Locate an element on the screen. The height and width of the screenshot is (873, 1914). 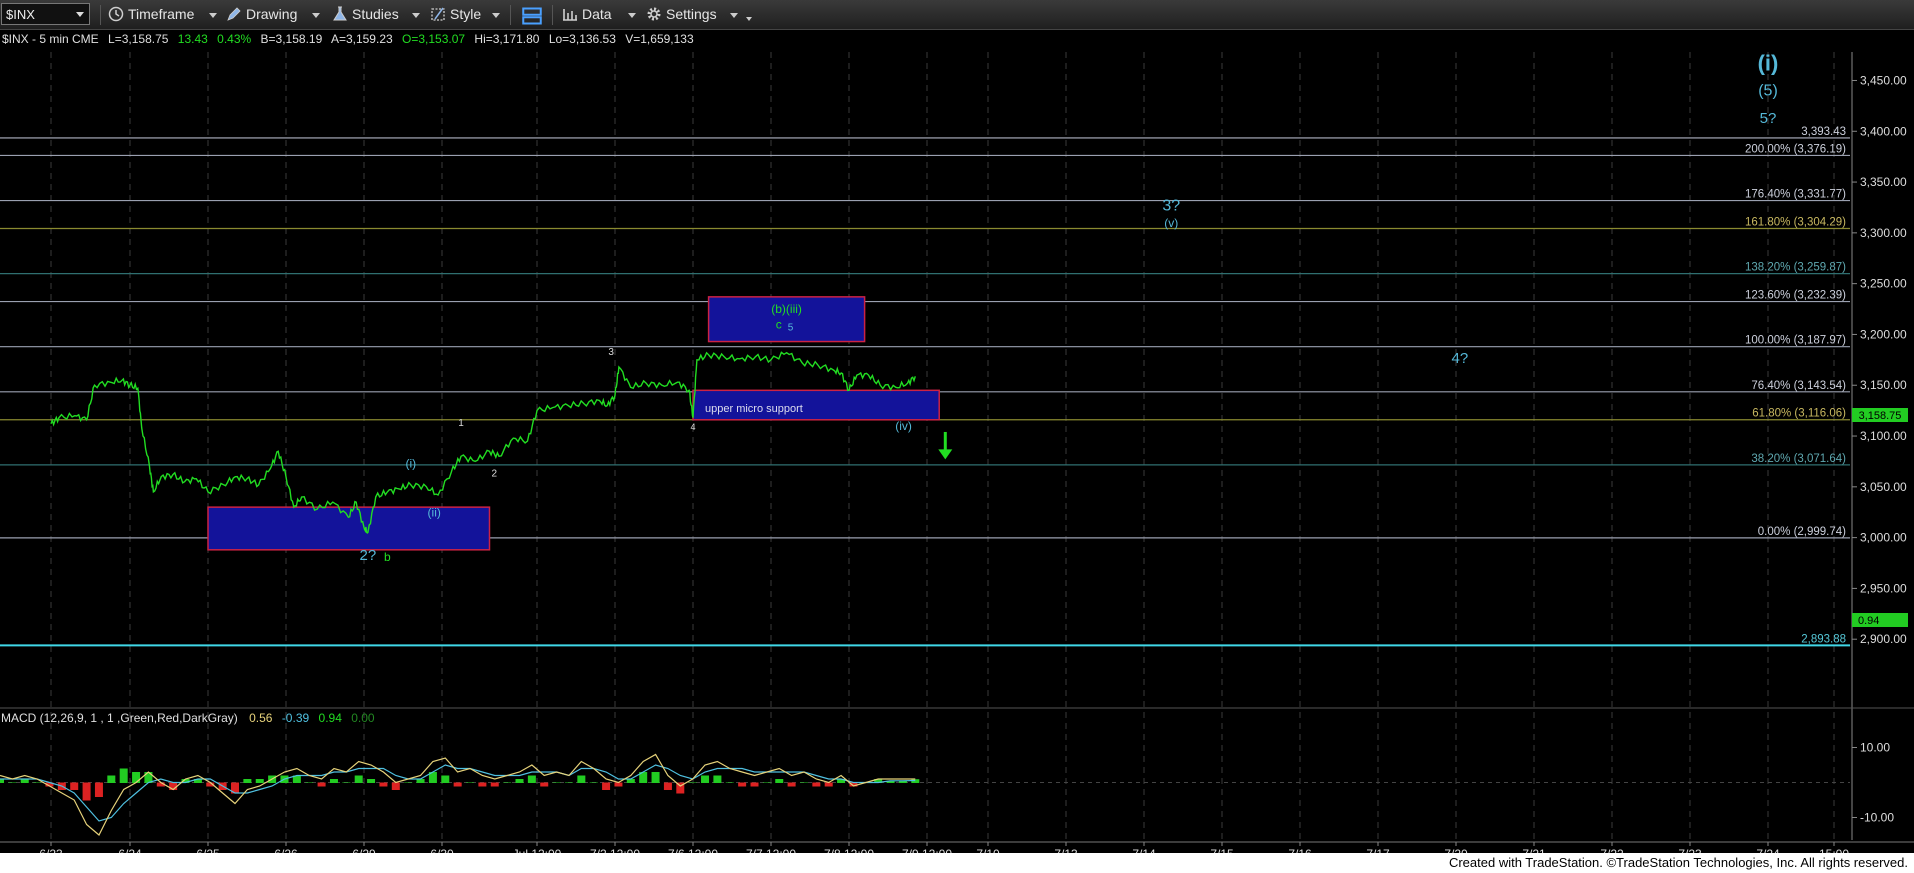
fib-label: 161.80% (3,304.29) is located at coordinates (1795, 222).